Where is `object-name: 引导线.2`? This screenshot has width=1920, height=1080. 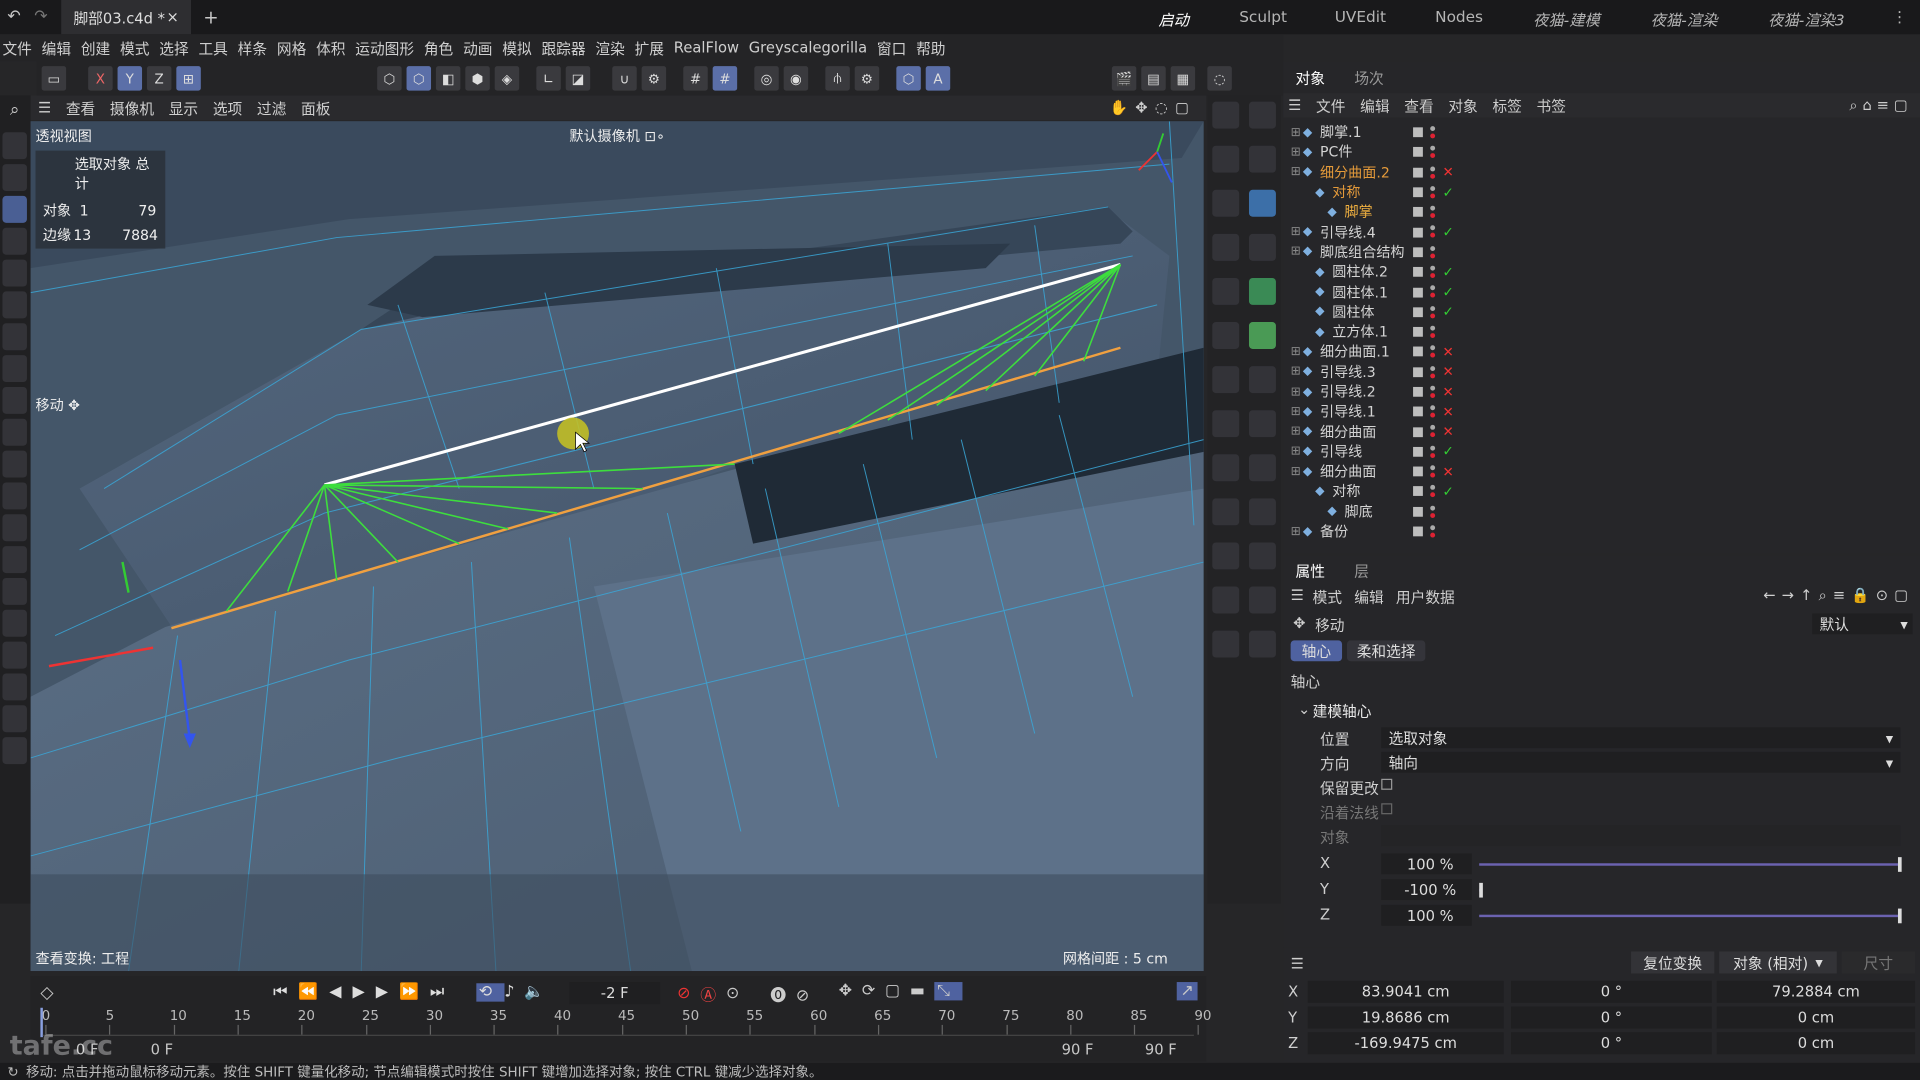
object-name: 引导线.2 is located at coordinates (1348, 392).